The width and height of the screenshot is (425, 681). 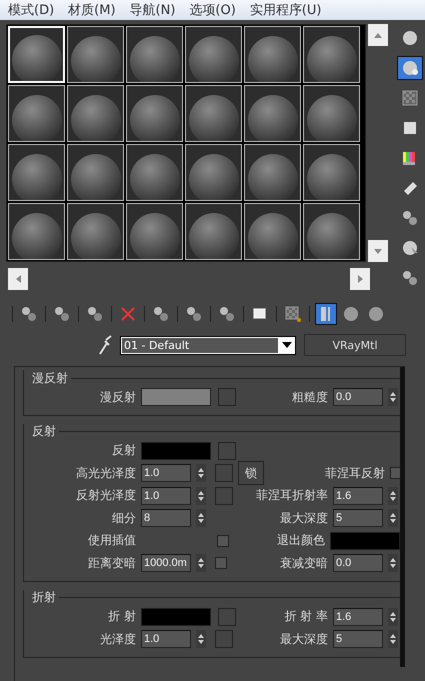 I want to click on material-type-button: VRayMtl, so click(x=355, y=345).